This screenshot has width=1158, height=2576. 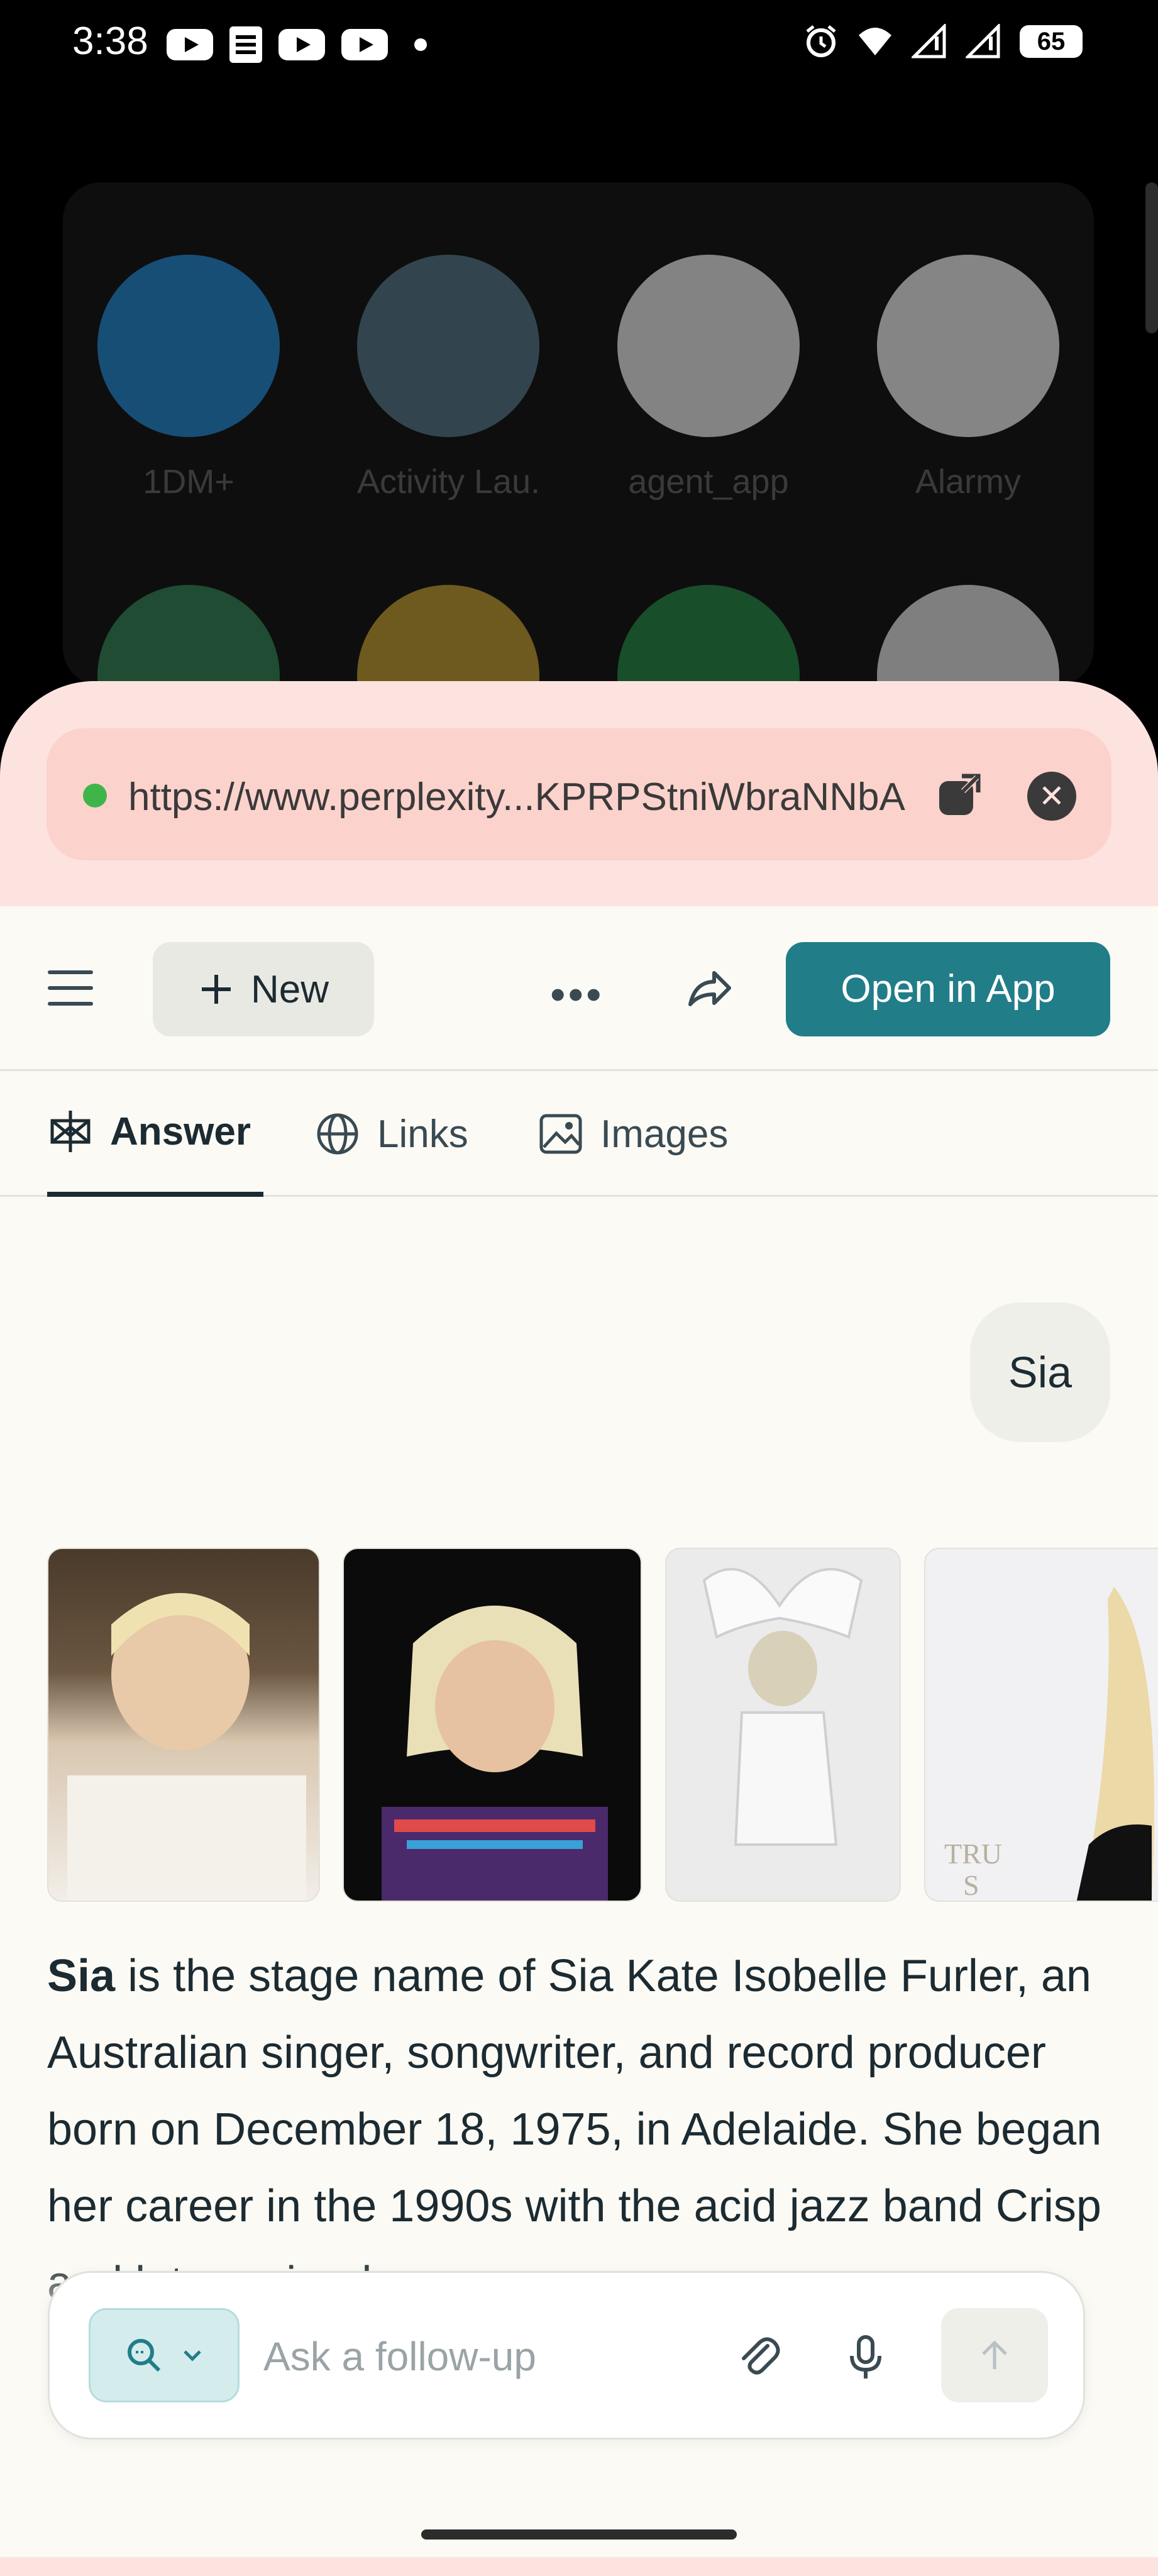 What do you see at coordinates (1041, 1725) in the screenshot?
I see `image-result-thumbnail: TRU S` at bounding box center [1041, 1725].